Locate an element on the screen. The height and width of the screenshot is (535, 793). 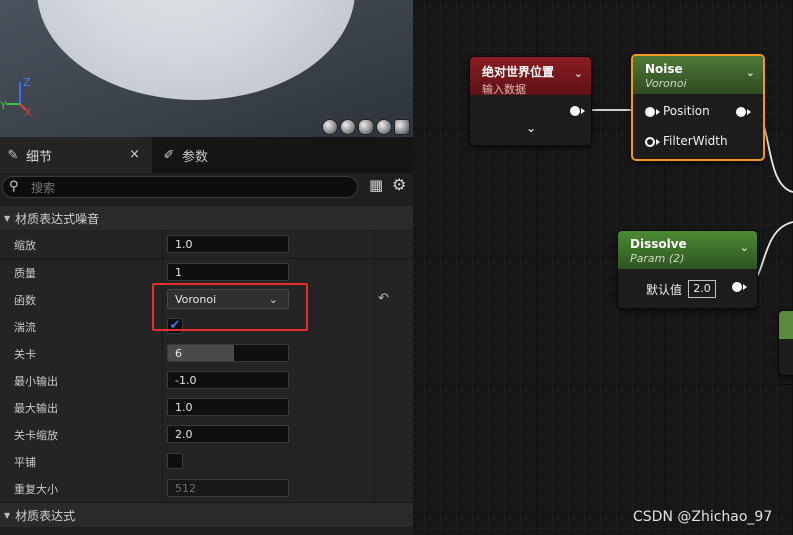
section-material-expression-noise: ▼ 材质表达式噪音 is located at coordinates (206, 218).